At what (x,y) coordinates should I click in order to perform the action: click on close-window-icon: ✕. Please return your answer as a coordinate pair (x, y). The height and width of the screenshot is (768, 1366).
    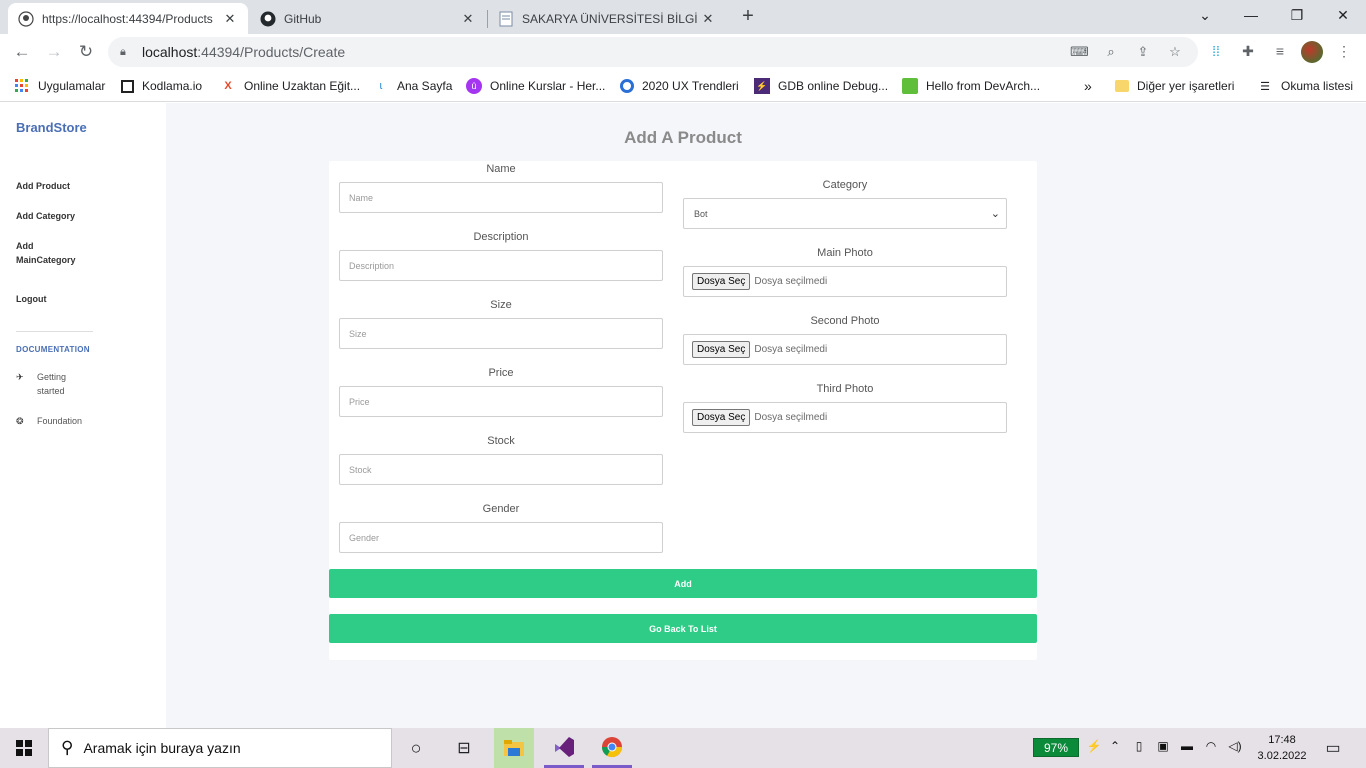
    Looking at the image, I should click on (1343, 15).